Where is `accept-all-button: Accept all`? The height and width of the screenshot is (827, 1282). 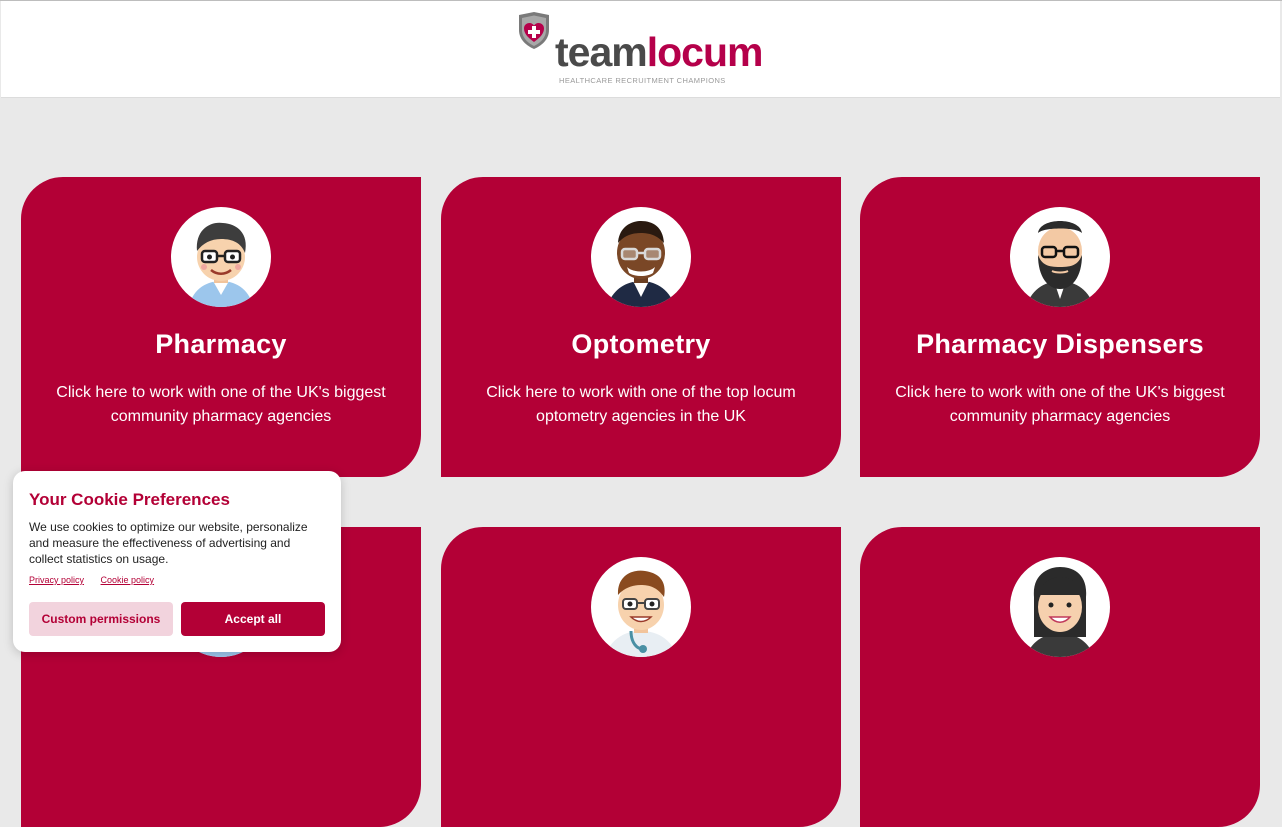
accept-all-button: Accept all is located at coordinates (253, 619).